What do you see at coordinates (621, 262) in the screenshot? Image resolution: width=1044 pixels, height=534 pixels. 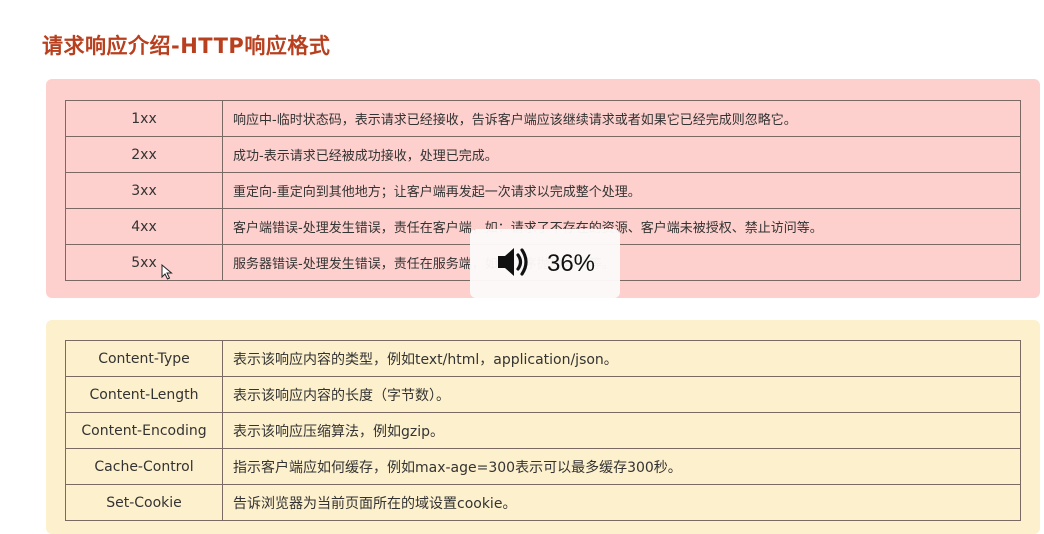 I see `status-desc-cell: 服务器错误-处理发生错误，责任在服务端，如：程序抛出异常等。` at bounding box center [621, 262].